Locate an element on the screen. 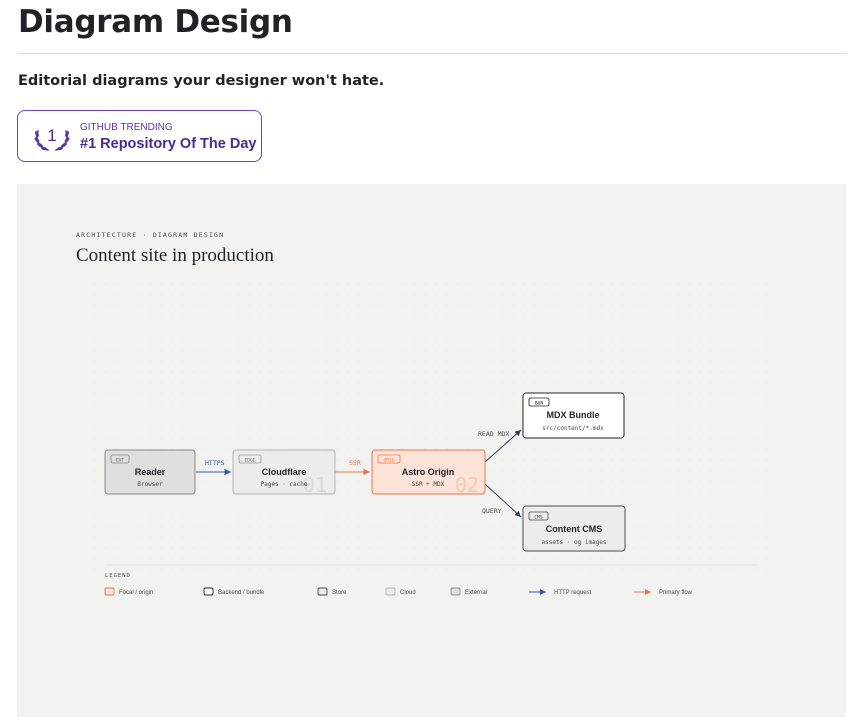 The image size is (865, 724). node-tag: EXT is located at coordinates (120, 460).